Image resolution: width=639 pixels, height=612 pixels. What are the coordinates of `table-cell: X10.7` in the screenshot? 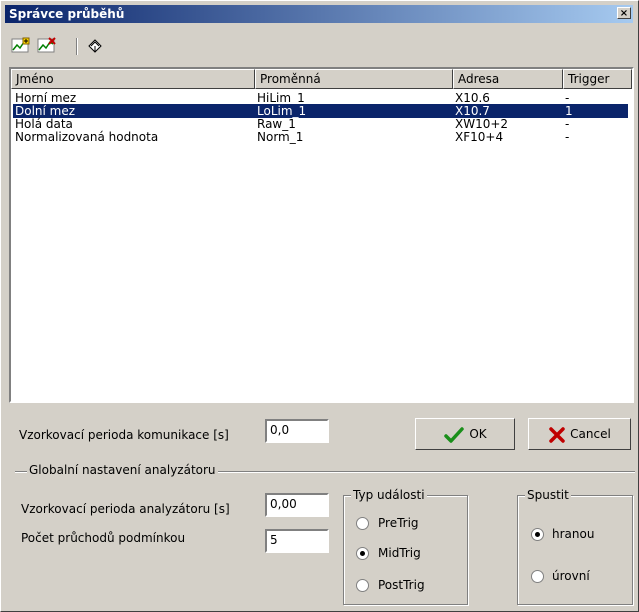 It's located at (472, 111).